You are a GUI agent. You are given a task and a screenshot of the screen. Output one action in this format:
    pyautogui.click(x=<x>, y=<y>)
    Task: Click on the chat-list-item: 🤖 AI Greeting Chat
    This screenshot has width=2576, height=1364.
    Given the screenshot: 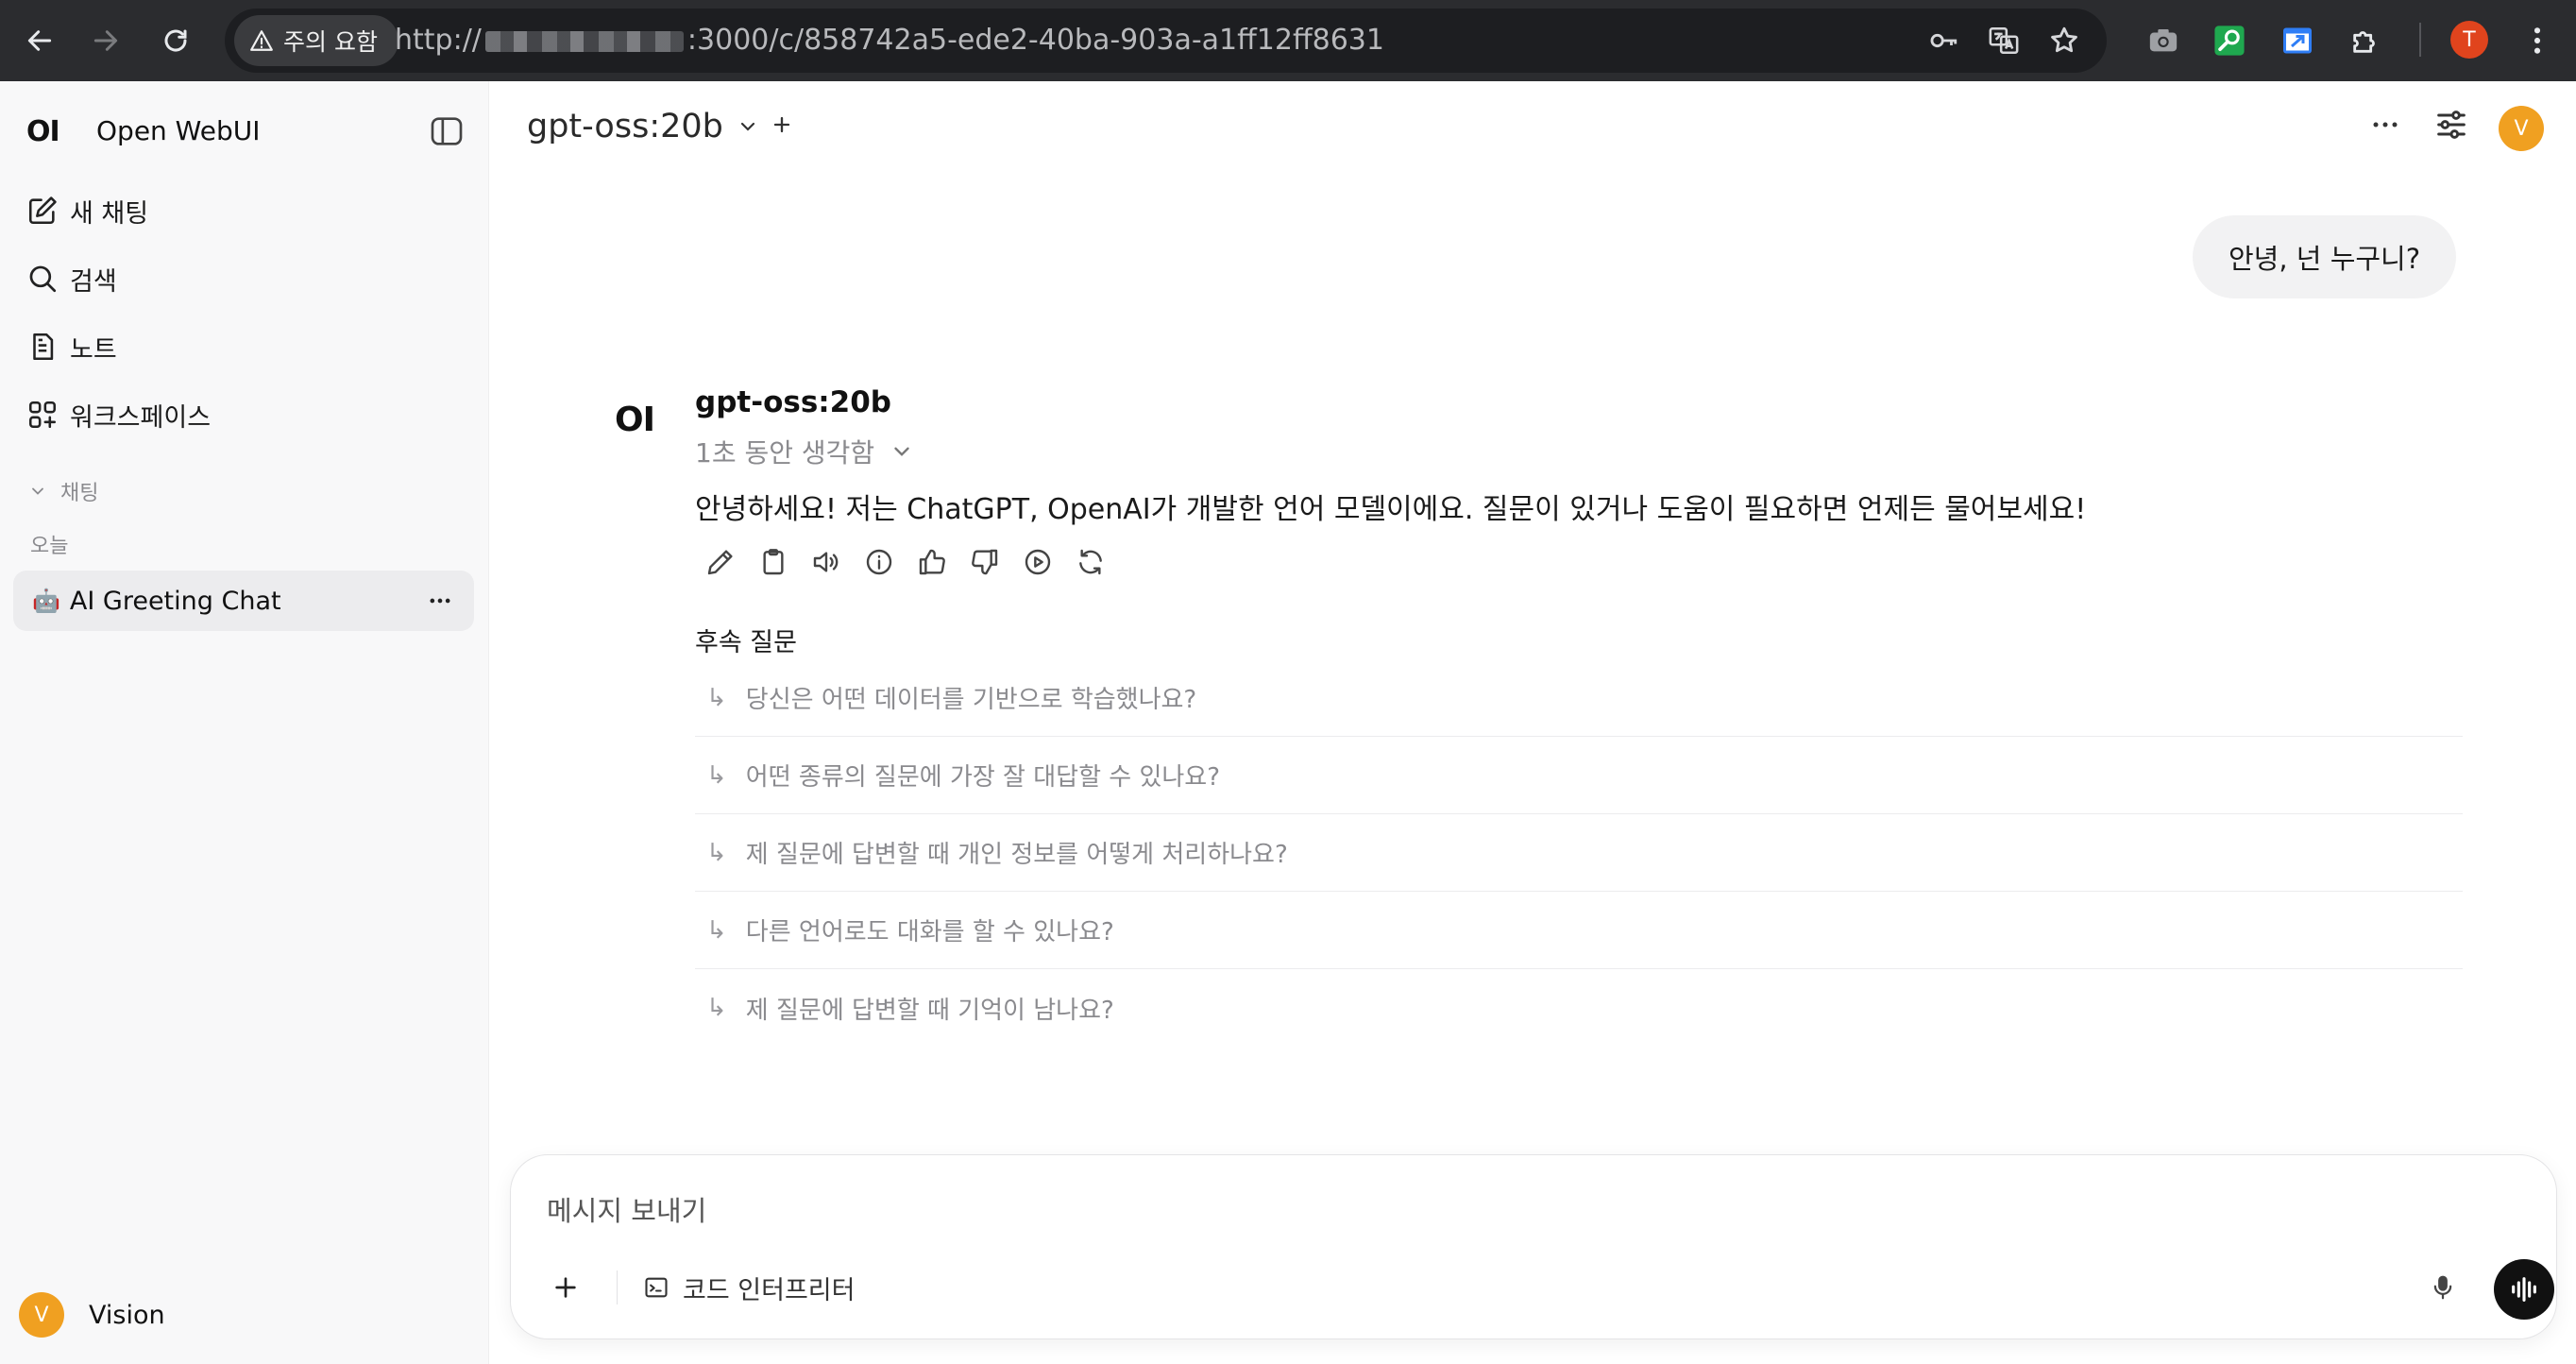 What is the action you would take?
    pyautogui.click(x=243, y=601)
    